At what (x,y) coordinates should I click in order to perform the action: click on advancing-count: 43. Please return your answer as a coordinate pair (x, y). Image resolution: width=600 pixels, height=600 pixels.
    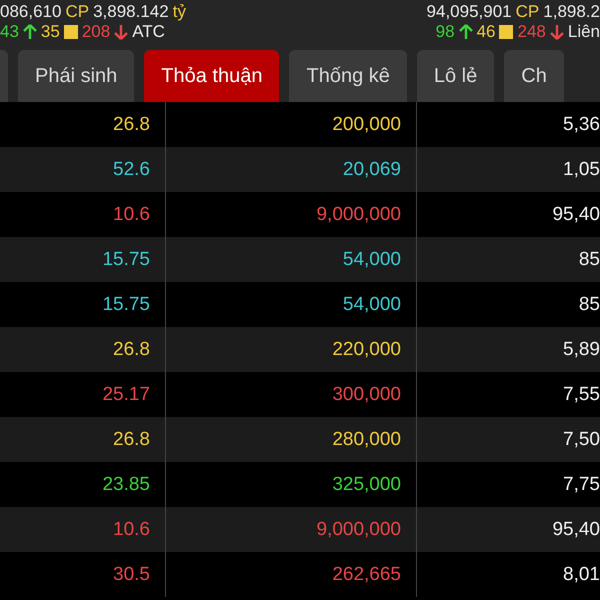
    Looking at the image, I should click on (9, 32).